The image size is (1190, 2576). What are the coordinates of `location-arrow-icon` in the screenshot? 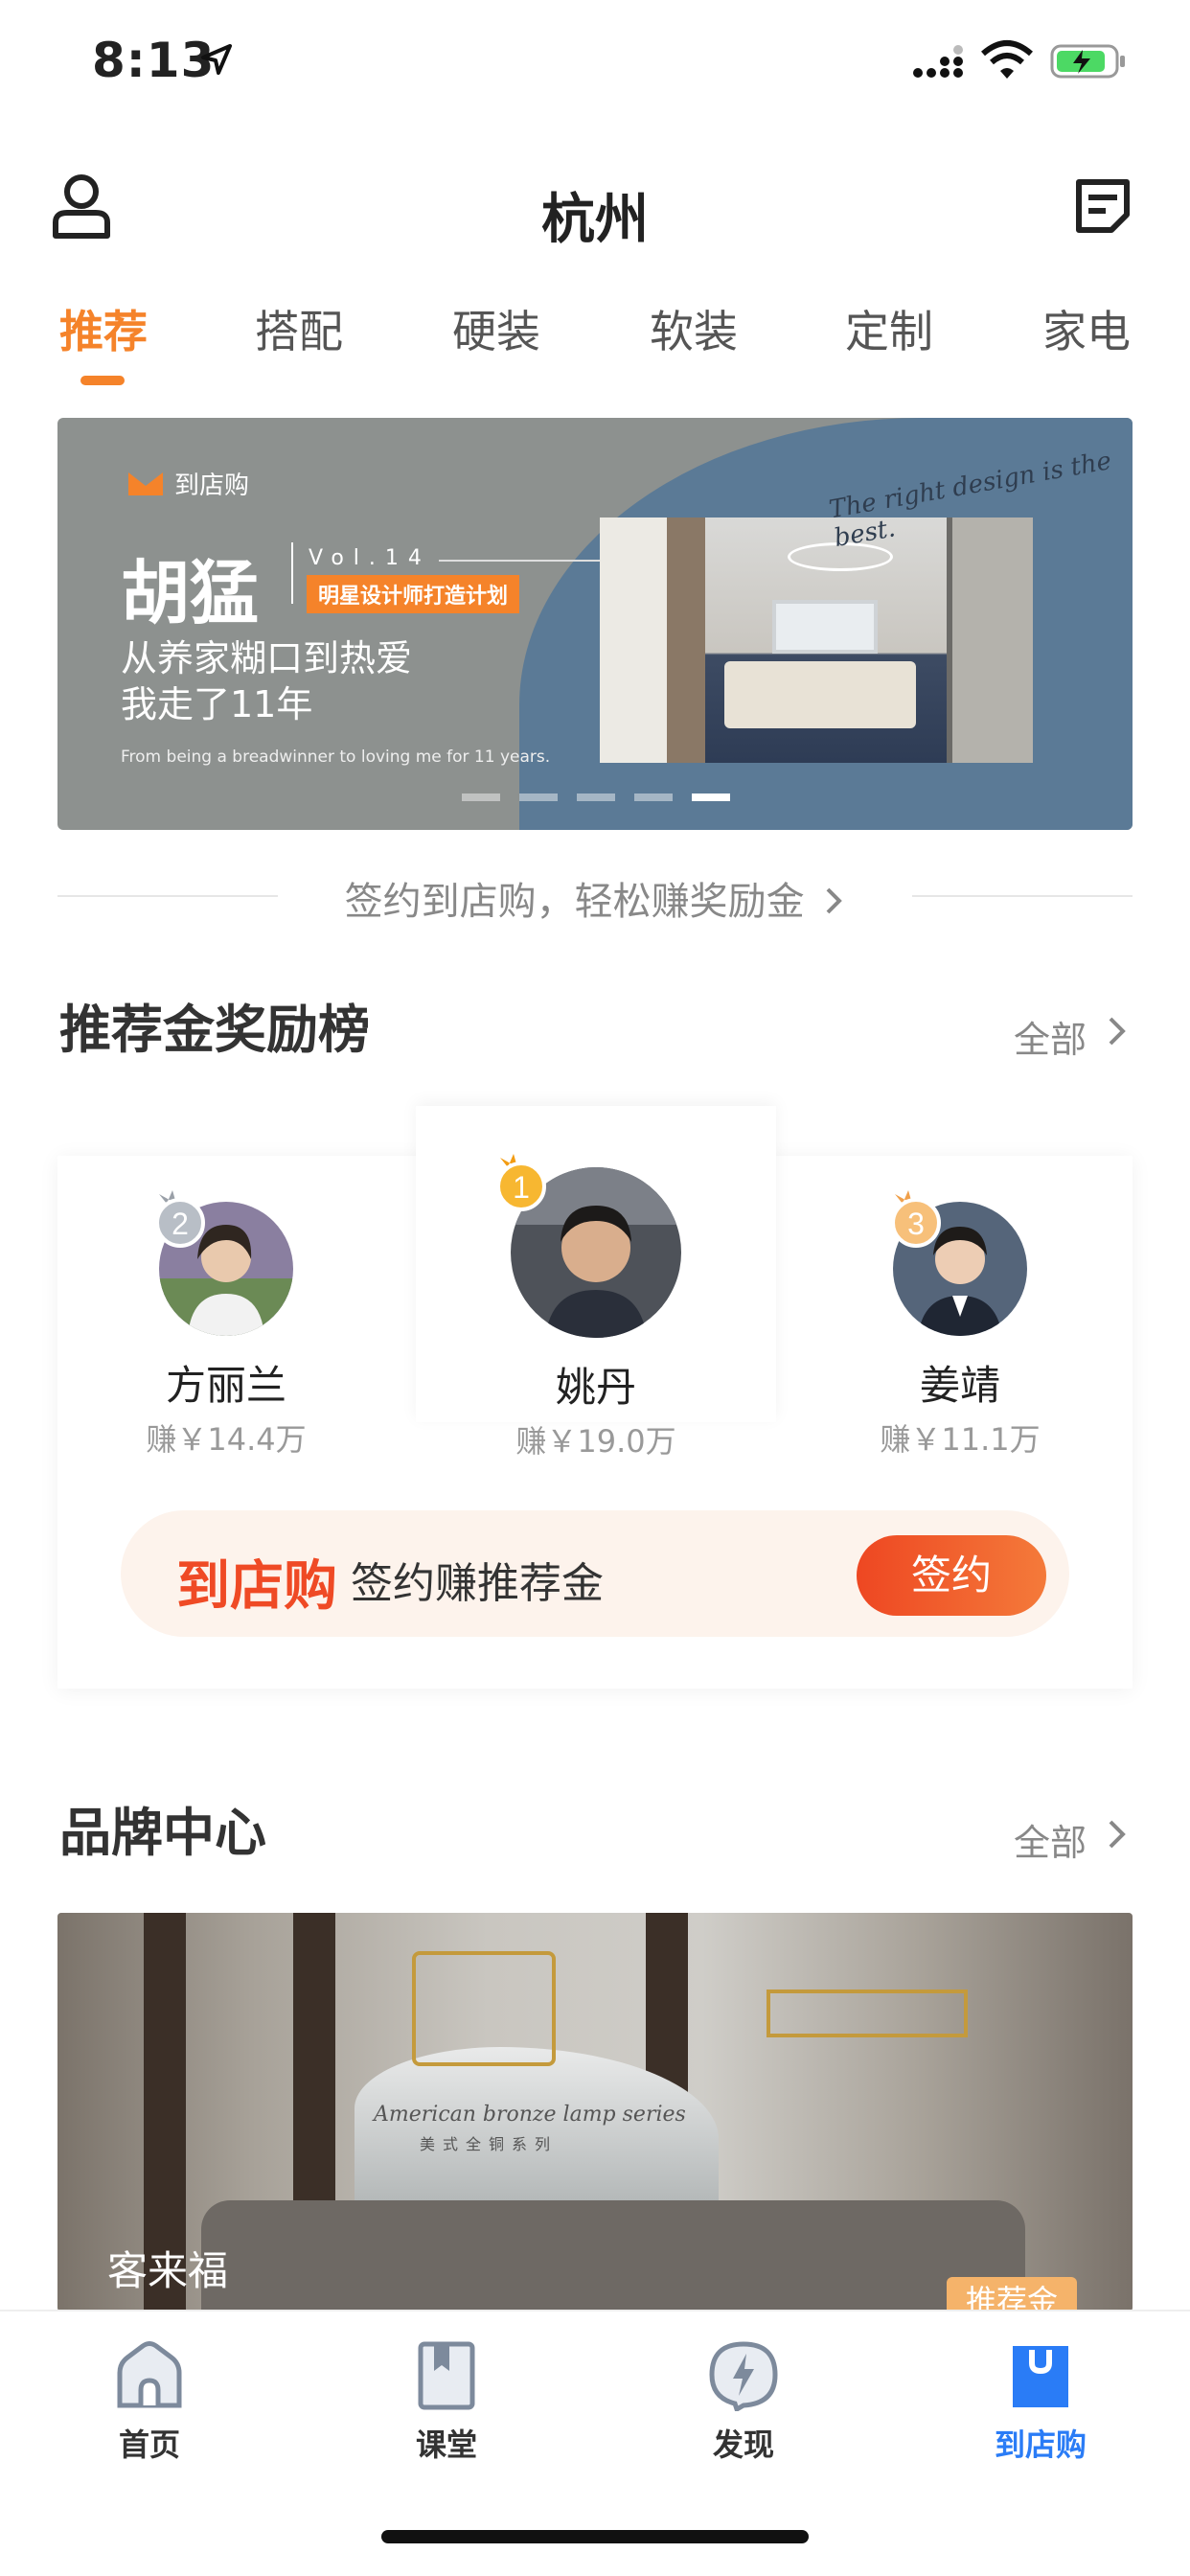 It's located at (217, 59).